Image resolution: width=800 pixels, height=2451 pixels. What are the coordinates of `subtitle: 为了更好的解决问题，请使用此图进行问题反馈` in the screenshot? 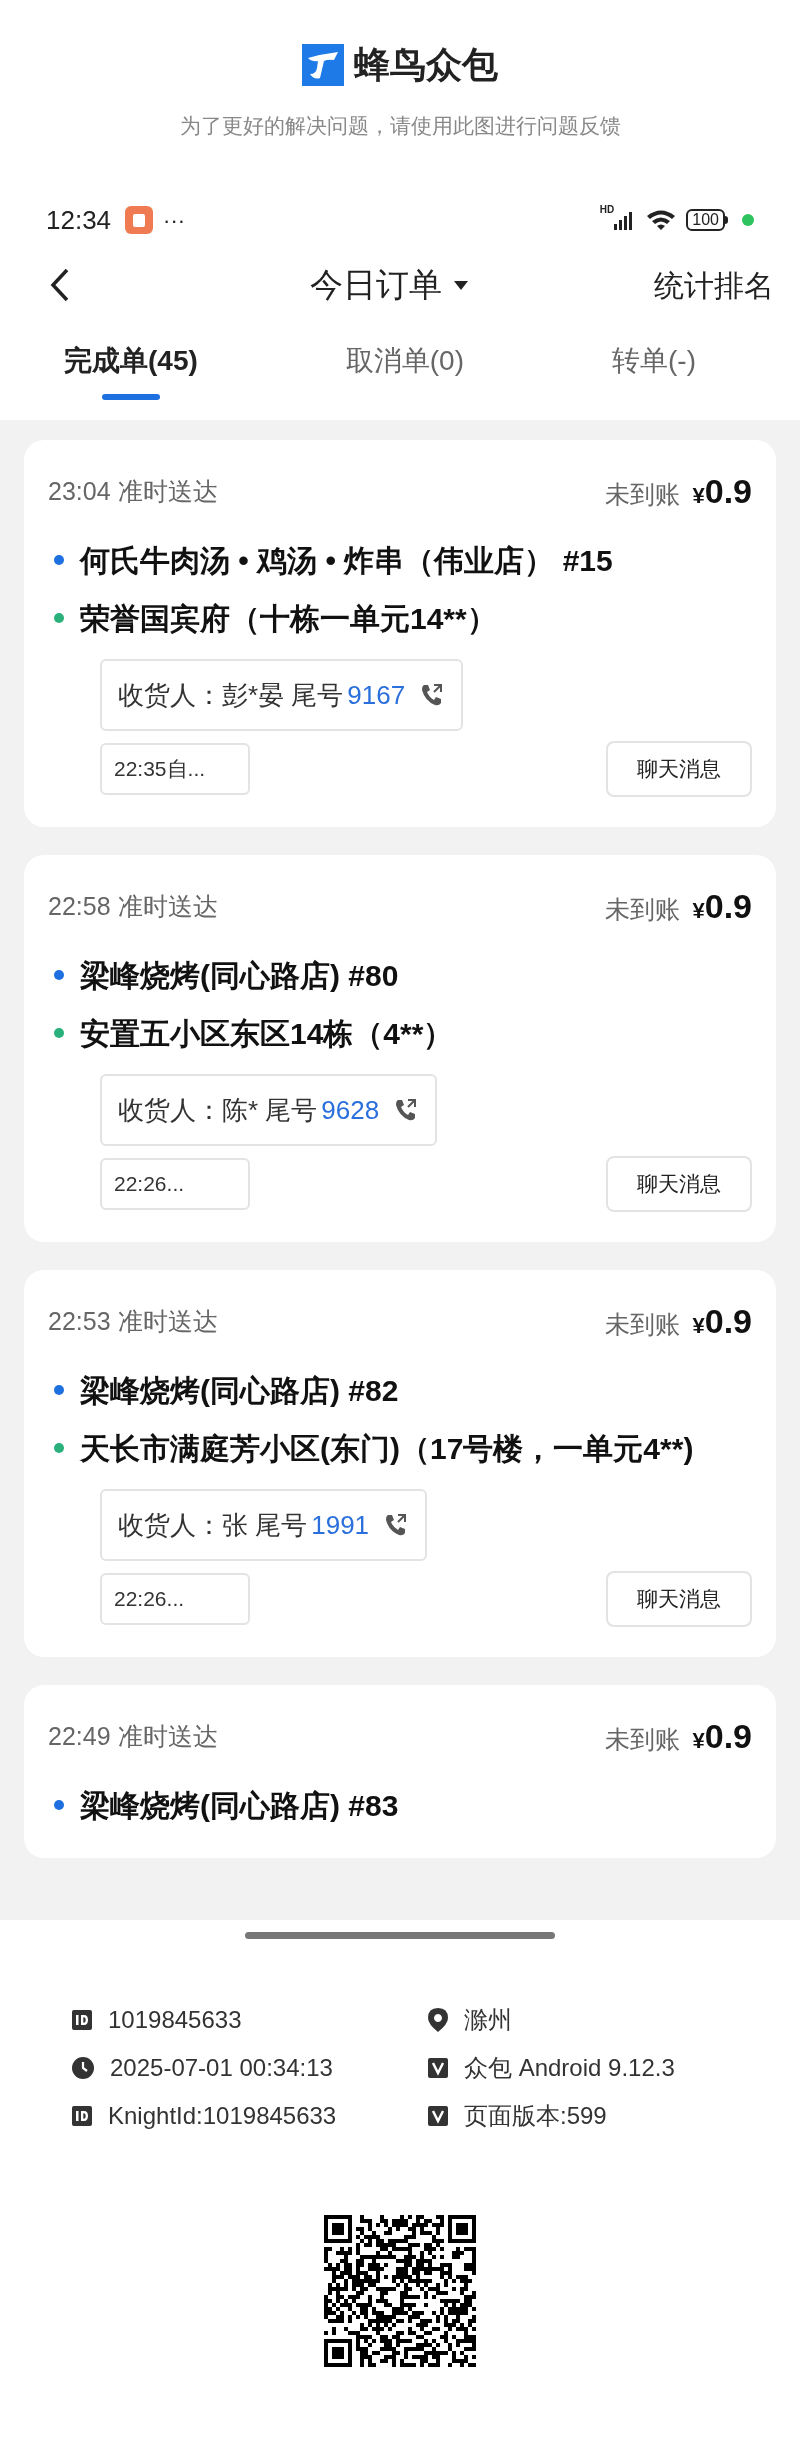 It's located at (400, 126).